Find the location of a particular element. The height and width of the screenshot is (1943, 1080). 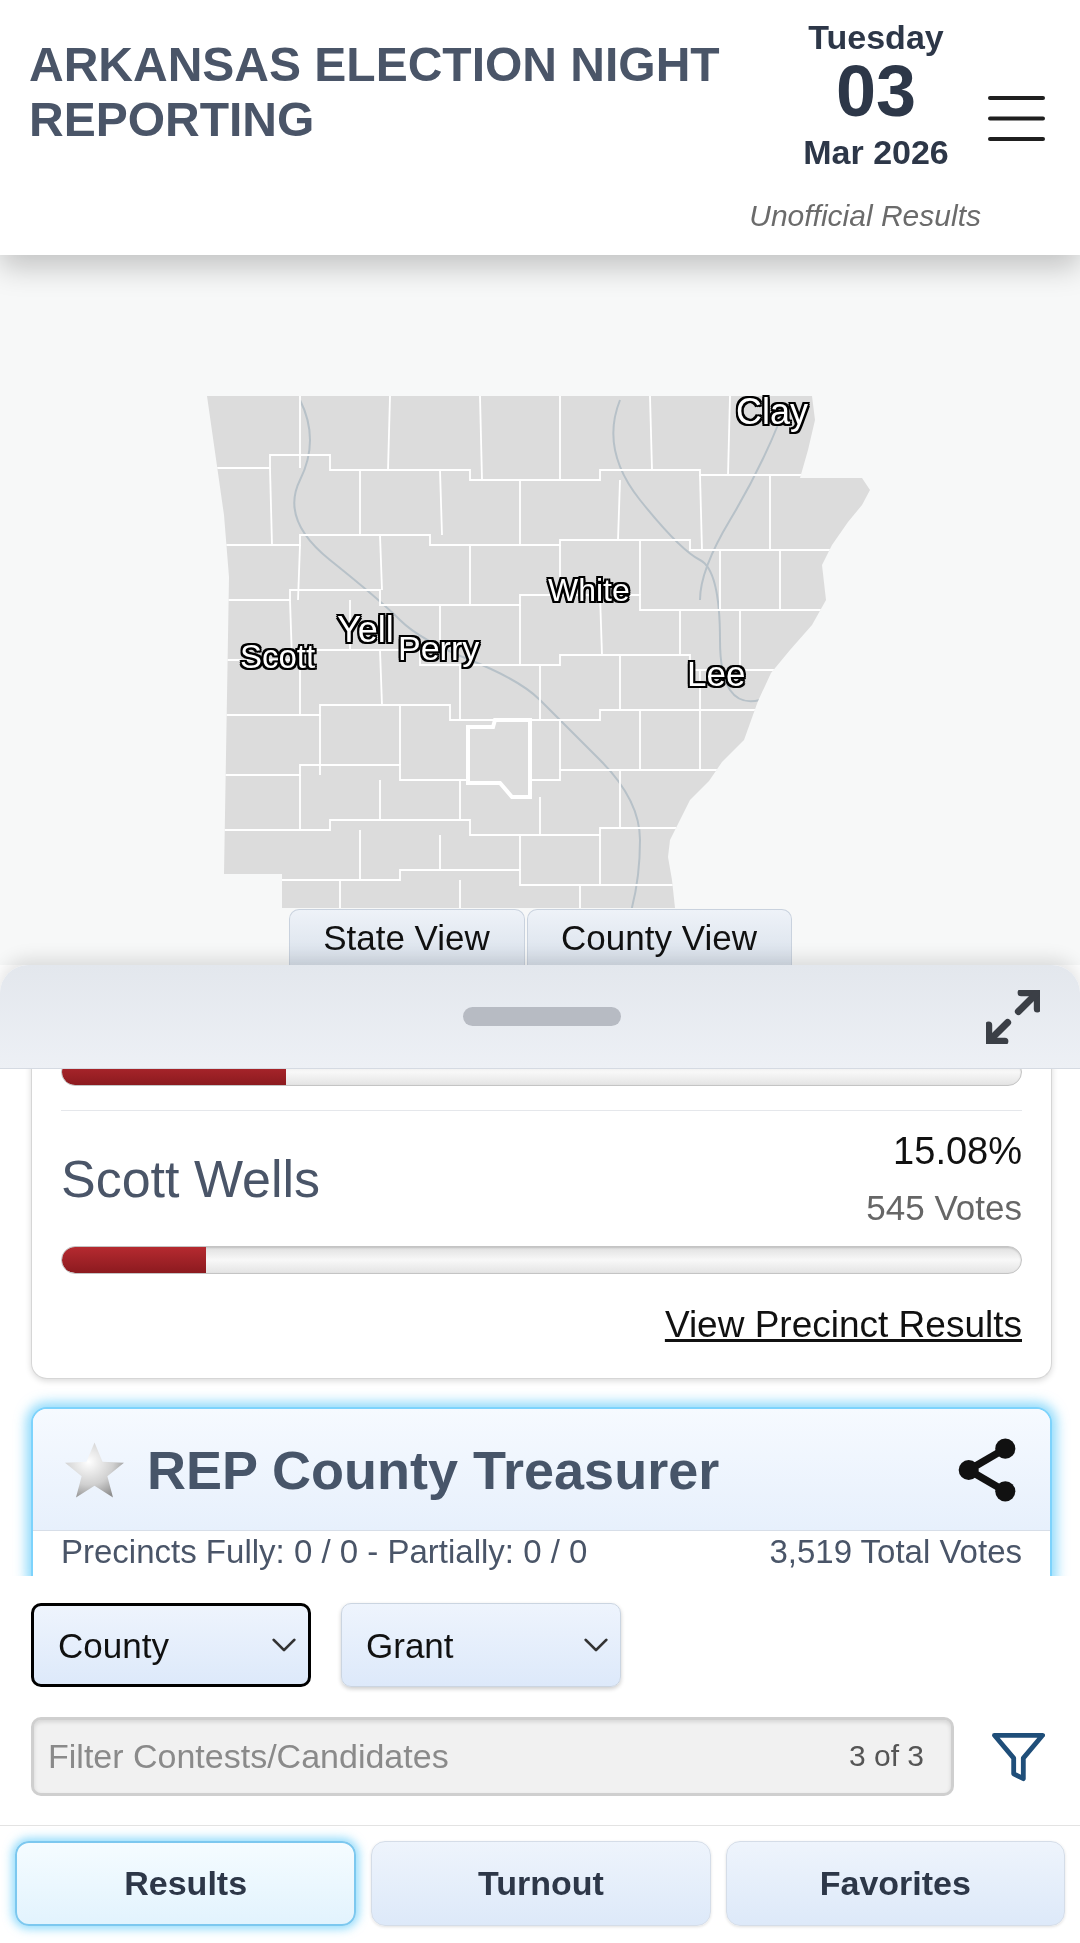

dropdown-select: Grant is located at coordinates (481, 1645).